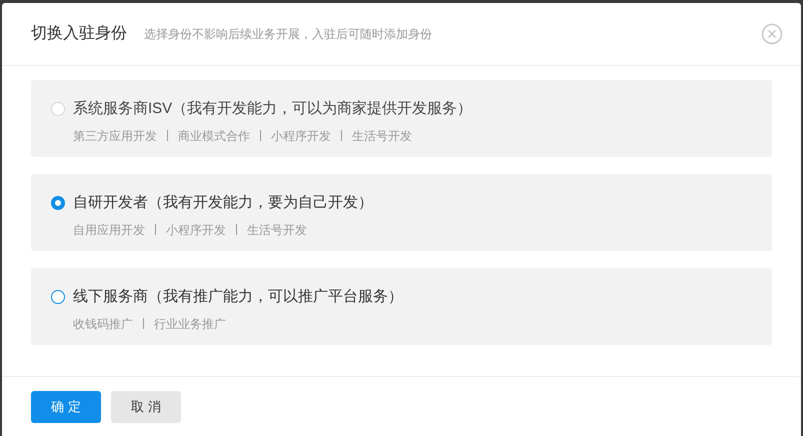  Describe the element at coordinates (272, 109) in the screenshot. I see `option-label: 系统服务商ISV（我有开发能力，可以为商家提供开发服务）` at that location.